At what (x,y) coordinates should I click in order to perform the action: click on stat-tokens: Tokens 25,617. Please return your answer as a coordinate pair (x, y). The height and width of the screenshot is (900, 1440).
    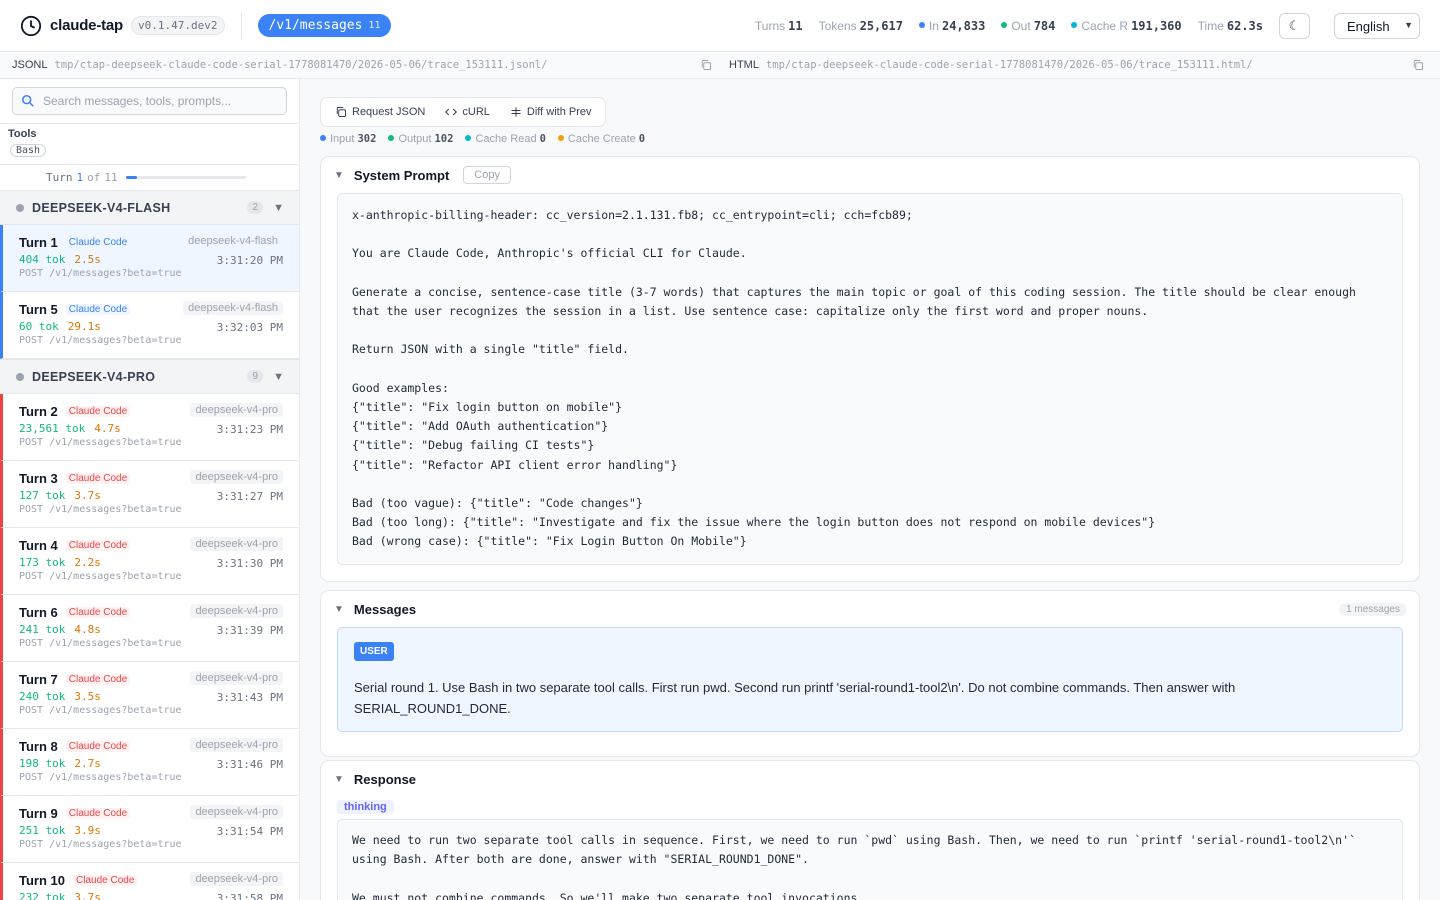
    Looking at the image, I should click on (861, 26).